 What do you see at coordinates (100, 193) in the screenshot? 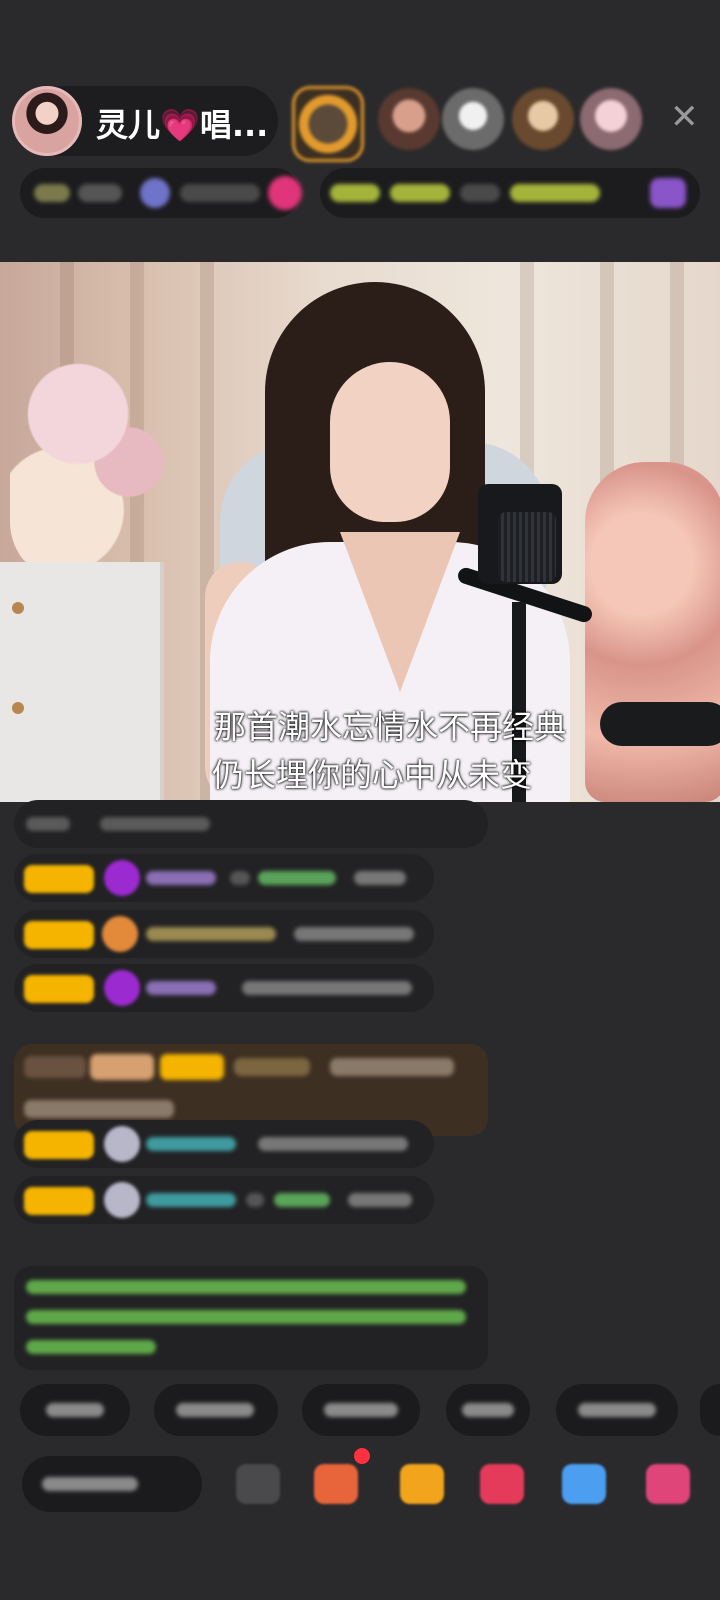
I see `rank-text` at bounding box center [100, 193].